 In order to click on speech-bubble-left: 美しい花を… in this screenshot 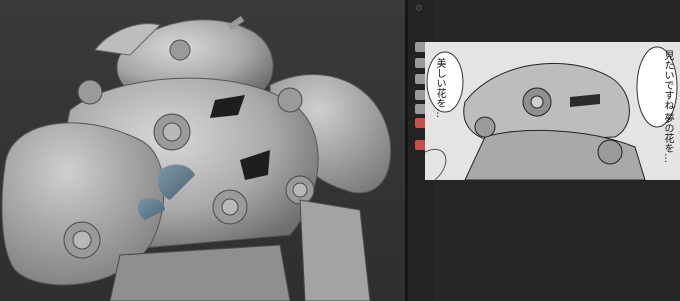, I will do `click(439, 88)`.